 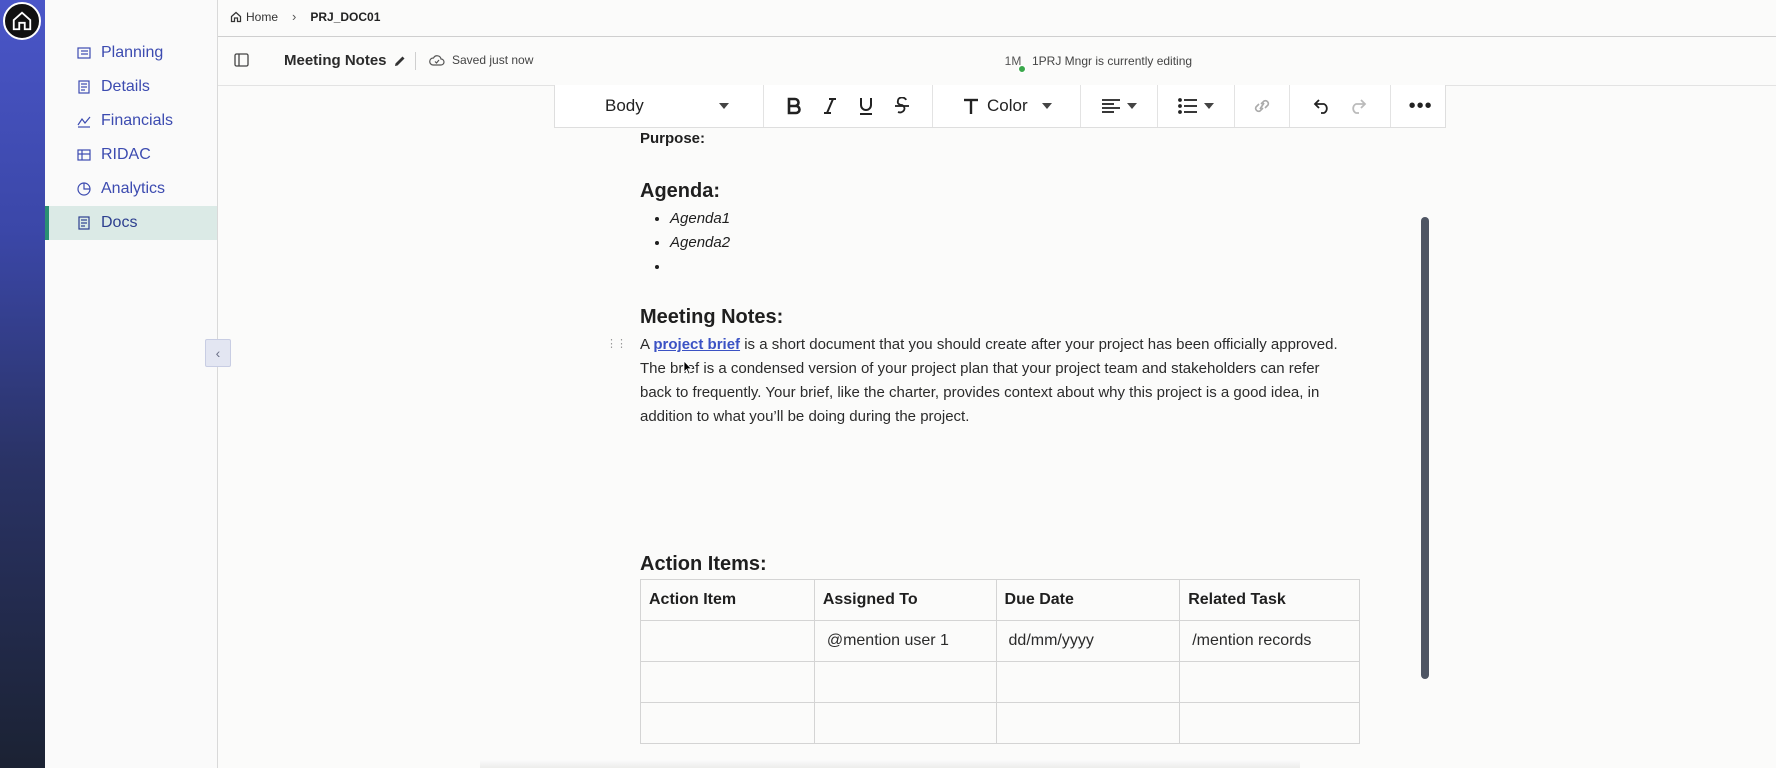 I want to click on text-color-button: Color, so click(x=1006, y=106).